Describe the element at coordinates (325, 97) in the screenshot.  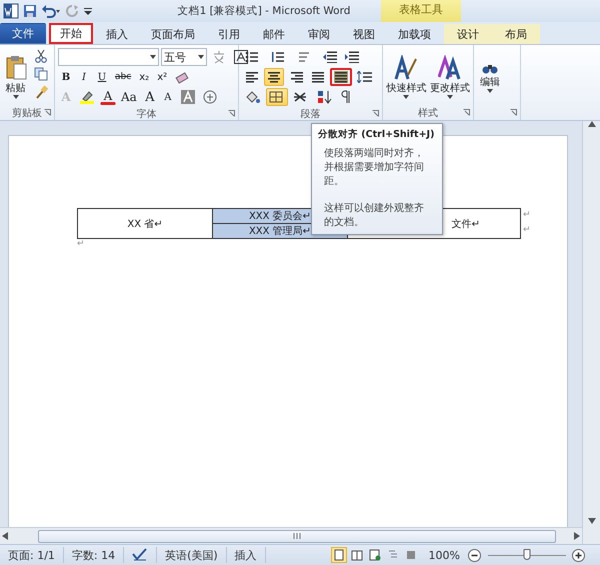
I see `sort-icon` at that location.